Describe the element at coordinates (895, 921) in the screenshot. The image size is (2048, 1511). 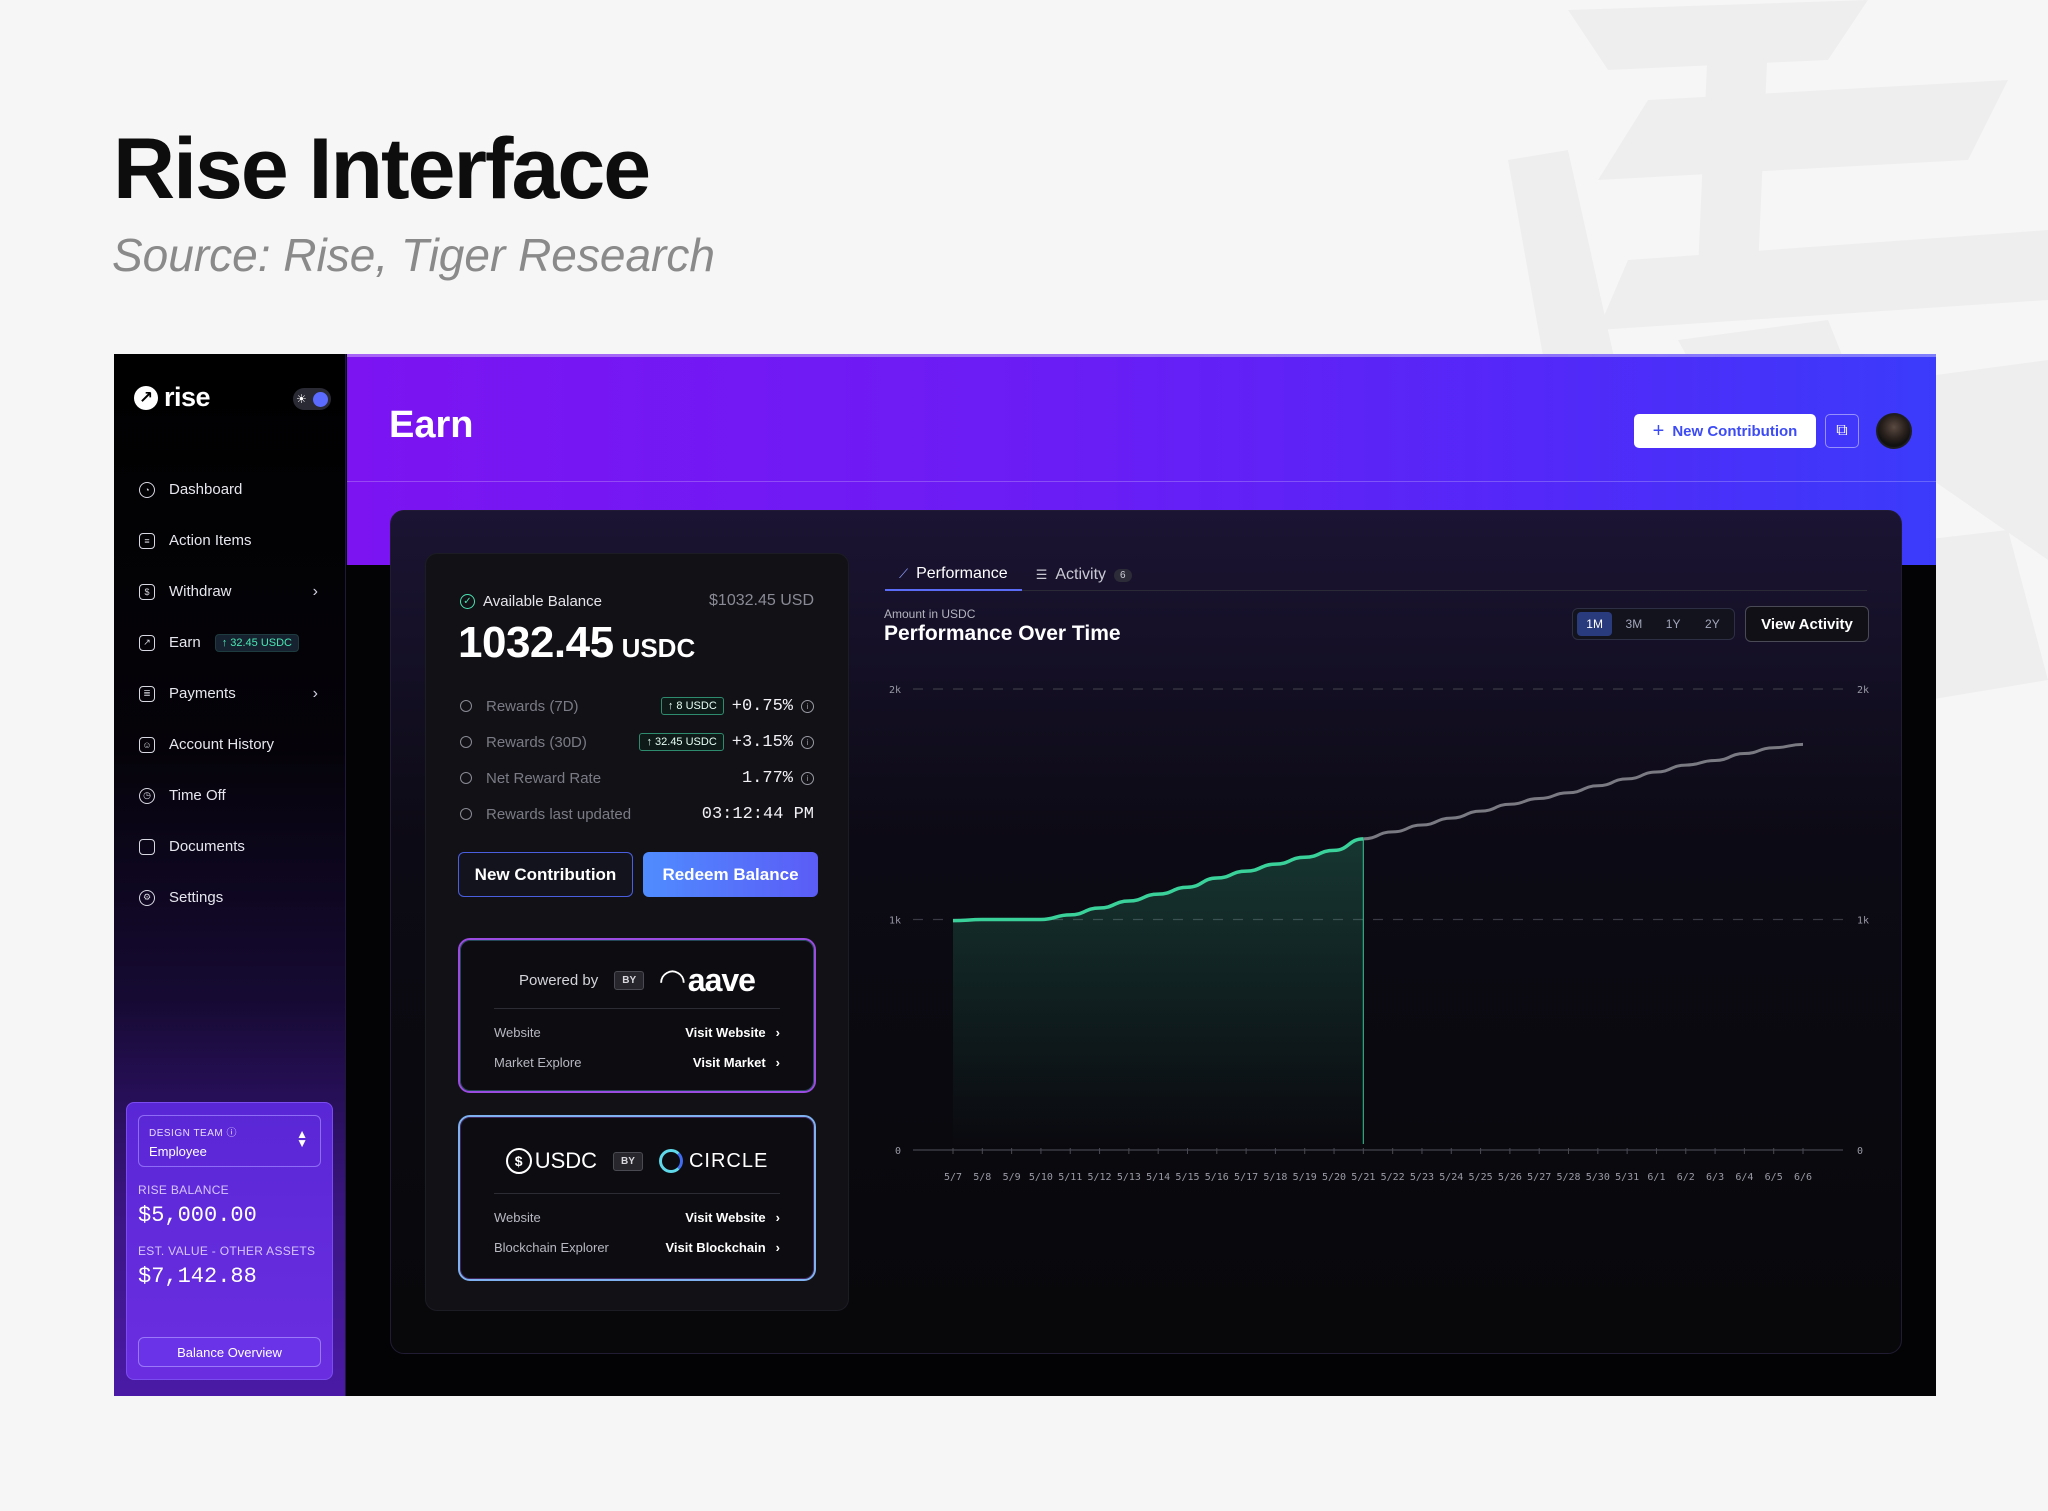
I see `y-tick-label-left: 1k` at that location.